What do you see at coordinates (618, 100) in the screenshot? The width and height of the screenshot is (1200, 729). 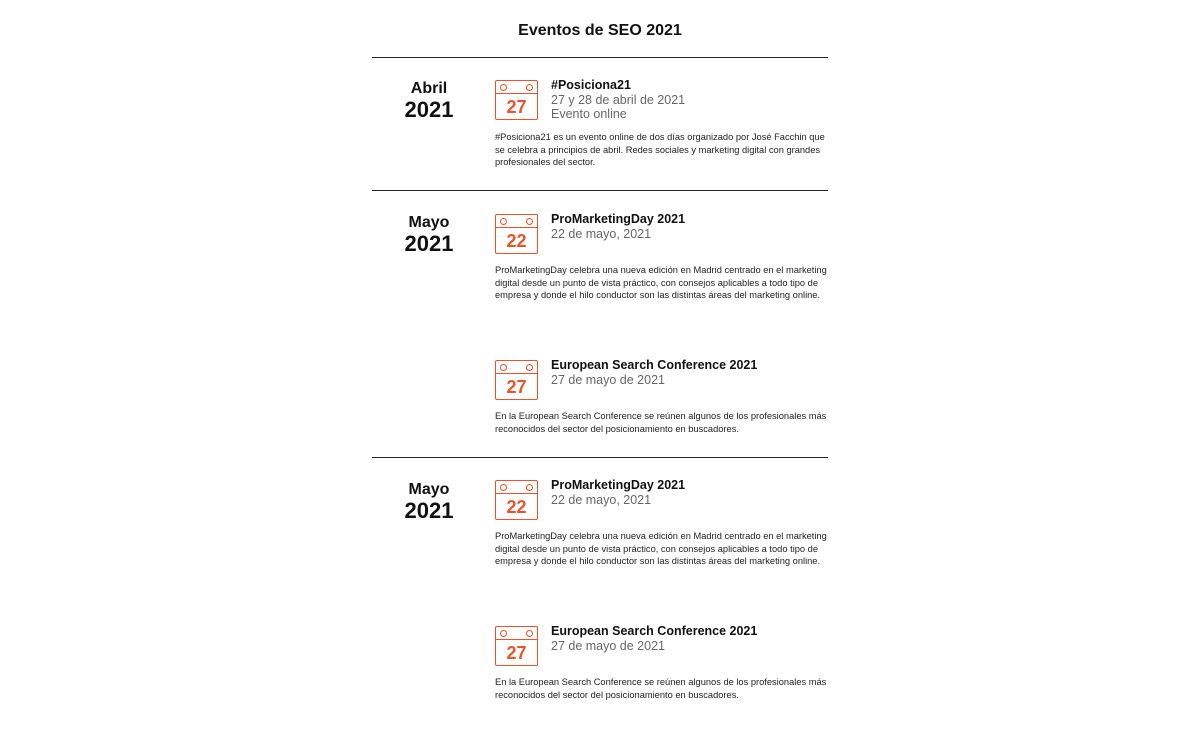 I see `event-date: 27 y 28 de abril de 2021` at bounding box center [618, 100].